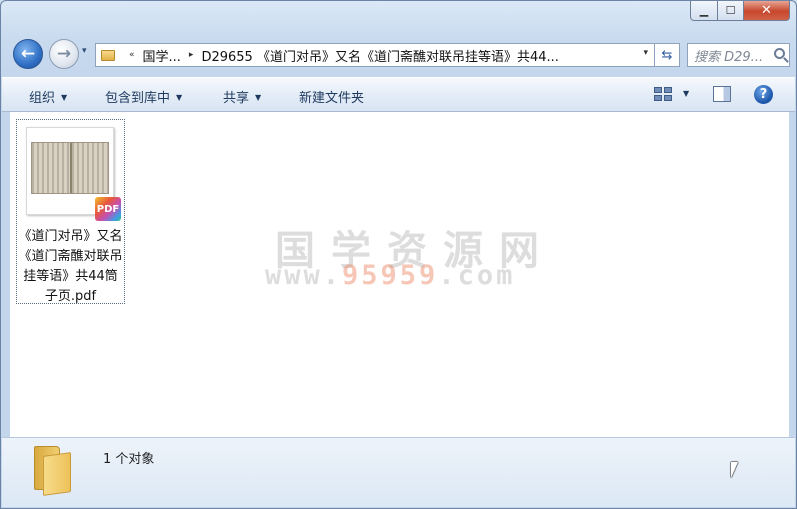 This screenshot has height=509, width=797. I want to click on watermark-url: www.95959.com, so click(390, 275).